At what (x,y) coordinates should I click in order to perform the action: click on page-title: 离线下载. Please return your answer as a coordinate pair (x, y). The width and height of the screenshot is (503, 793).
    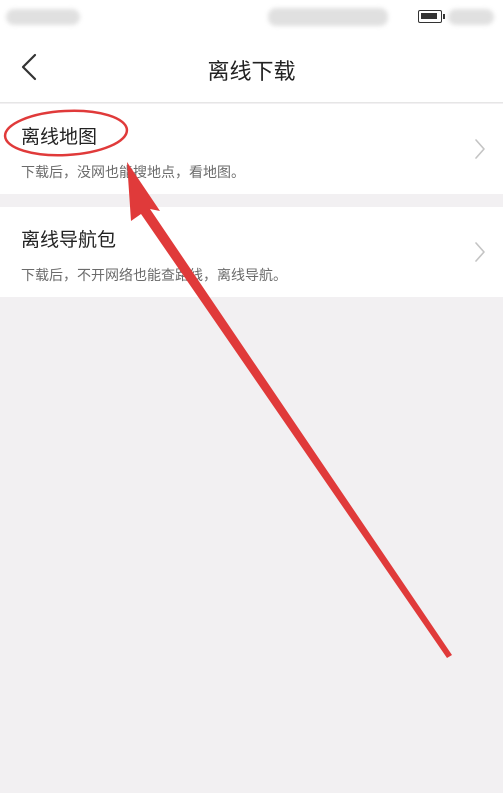
    Looking at the image, I should click on (251, 72).